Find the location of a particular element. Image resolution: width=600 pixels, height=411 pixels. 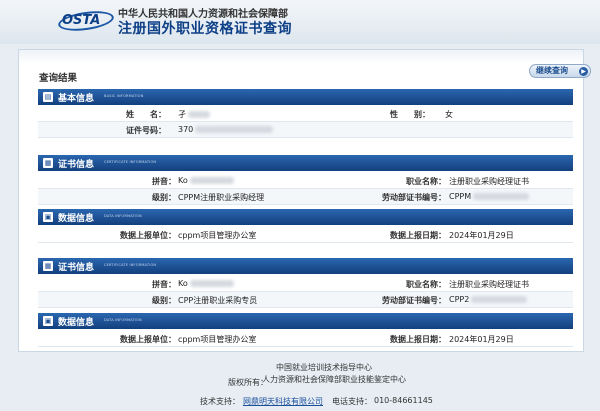

continue-query-button: 继续查询 ▶ is located at coordinates (560, 71).